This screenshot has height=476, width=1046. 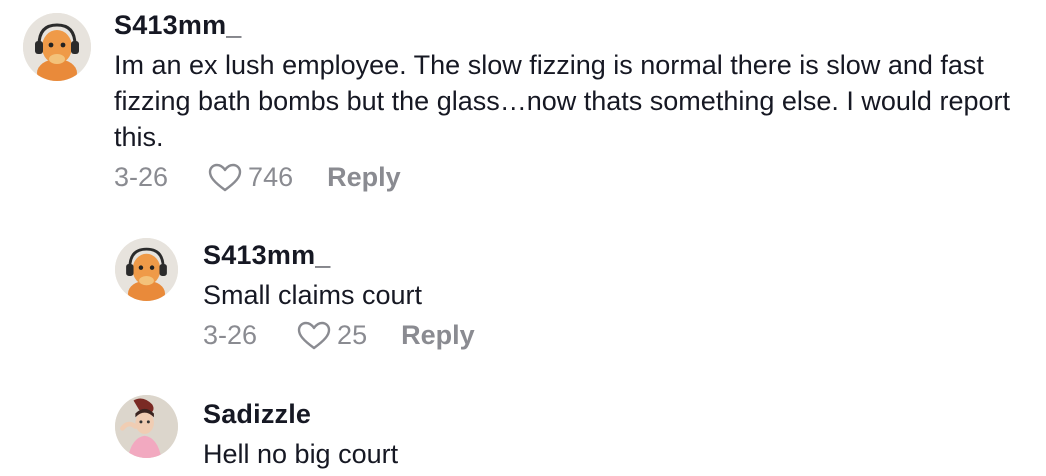 What do you see at coordinates (301, 454) in the screenshot?
I see `comment-text: Hell no big court` at bounding box center [301, 454].